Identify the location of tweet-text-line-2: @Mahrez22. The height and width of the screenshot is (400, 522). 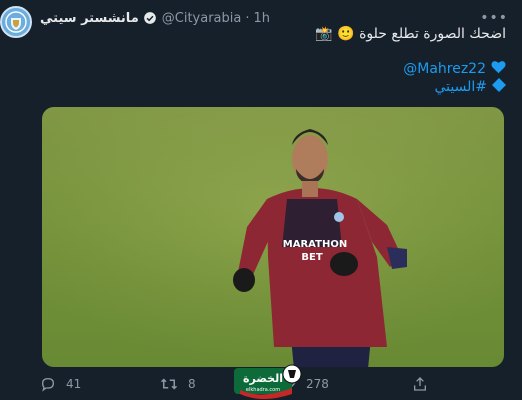
(454, 69).